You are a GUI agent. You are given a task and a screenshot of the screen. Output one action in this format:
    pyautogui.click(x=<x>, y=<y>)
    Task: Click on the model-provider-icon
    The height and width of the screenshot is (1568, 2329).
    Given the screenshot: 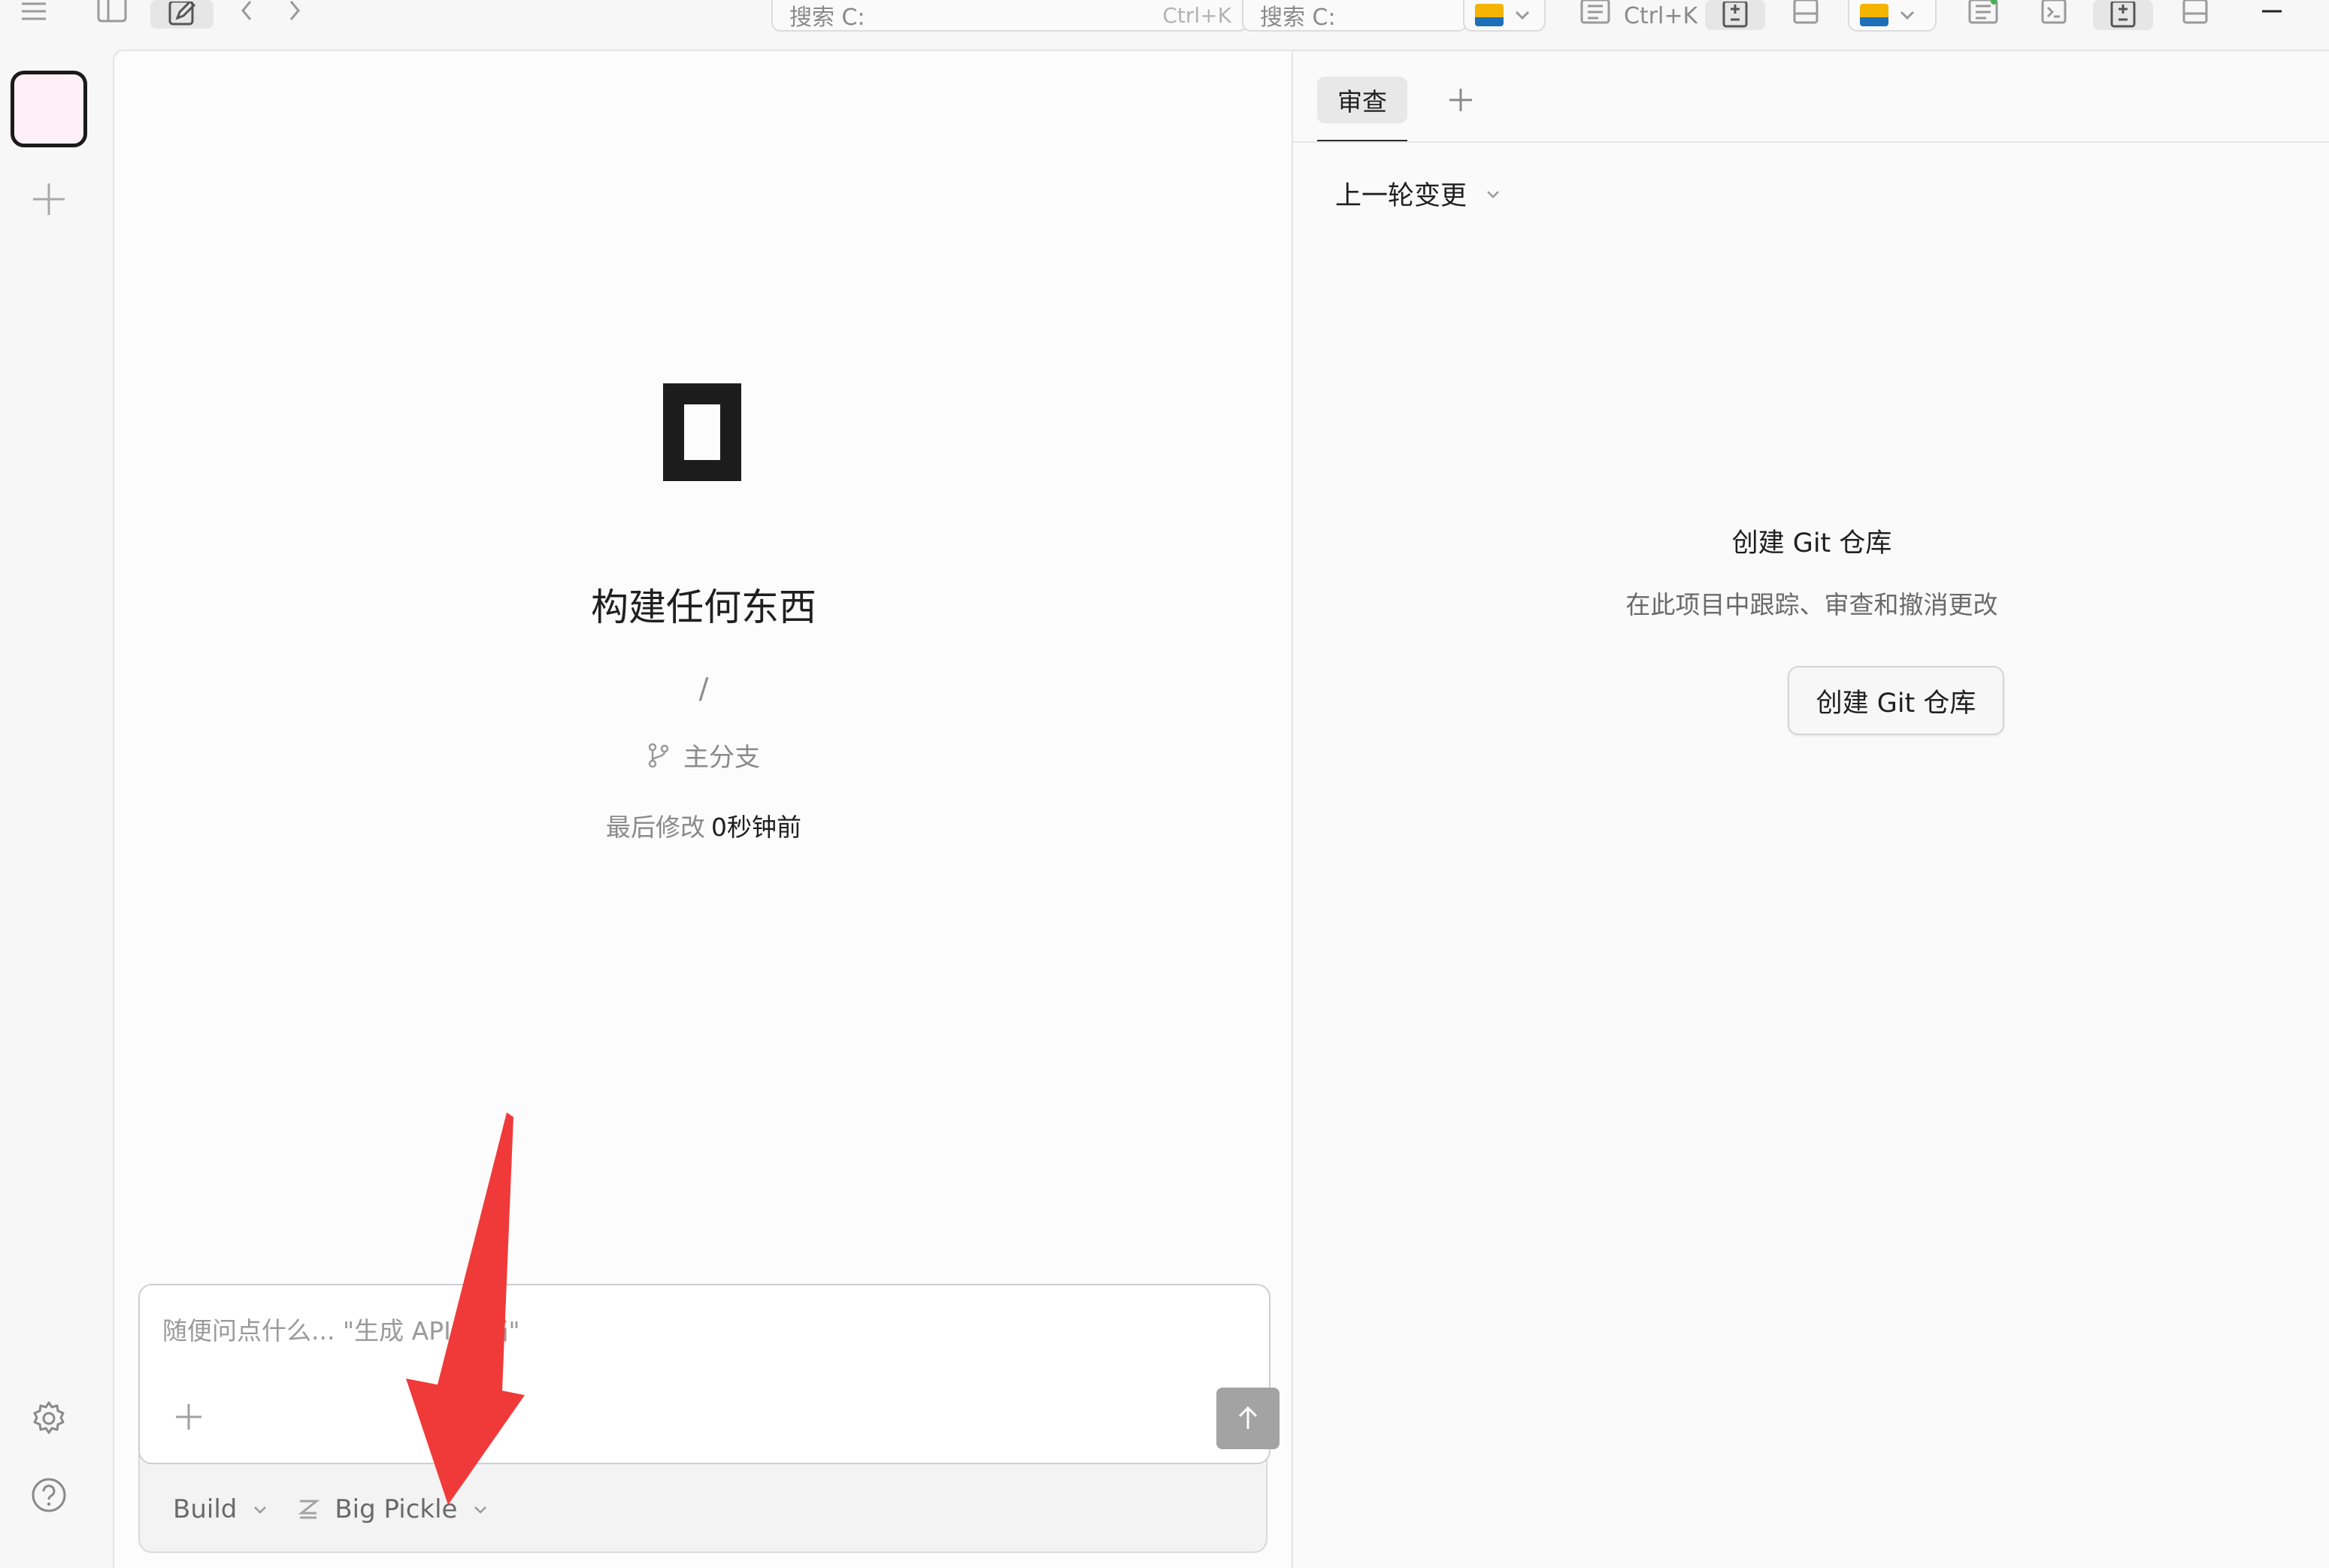 What is the action you would take?
    pyautogui.click(x=309, y=1509)
    